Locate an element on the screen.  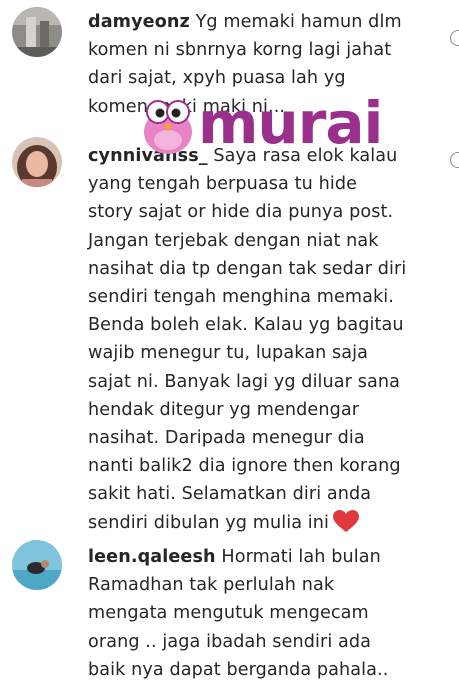
comment-username: leen.qaleesh is located at coordinates (152, 557).